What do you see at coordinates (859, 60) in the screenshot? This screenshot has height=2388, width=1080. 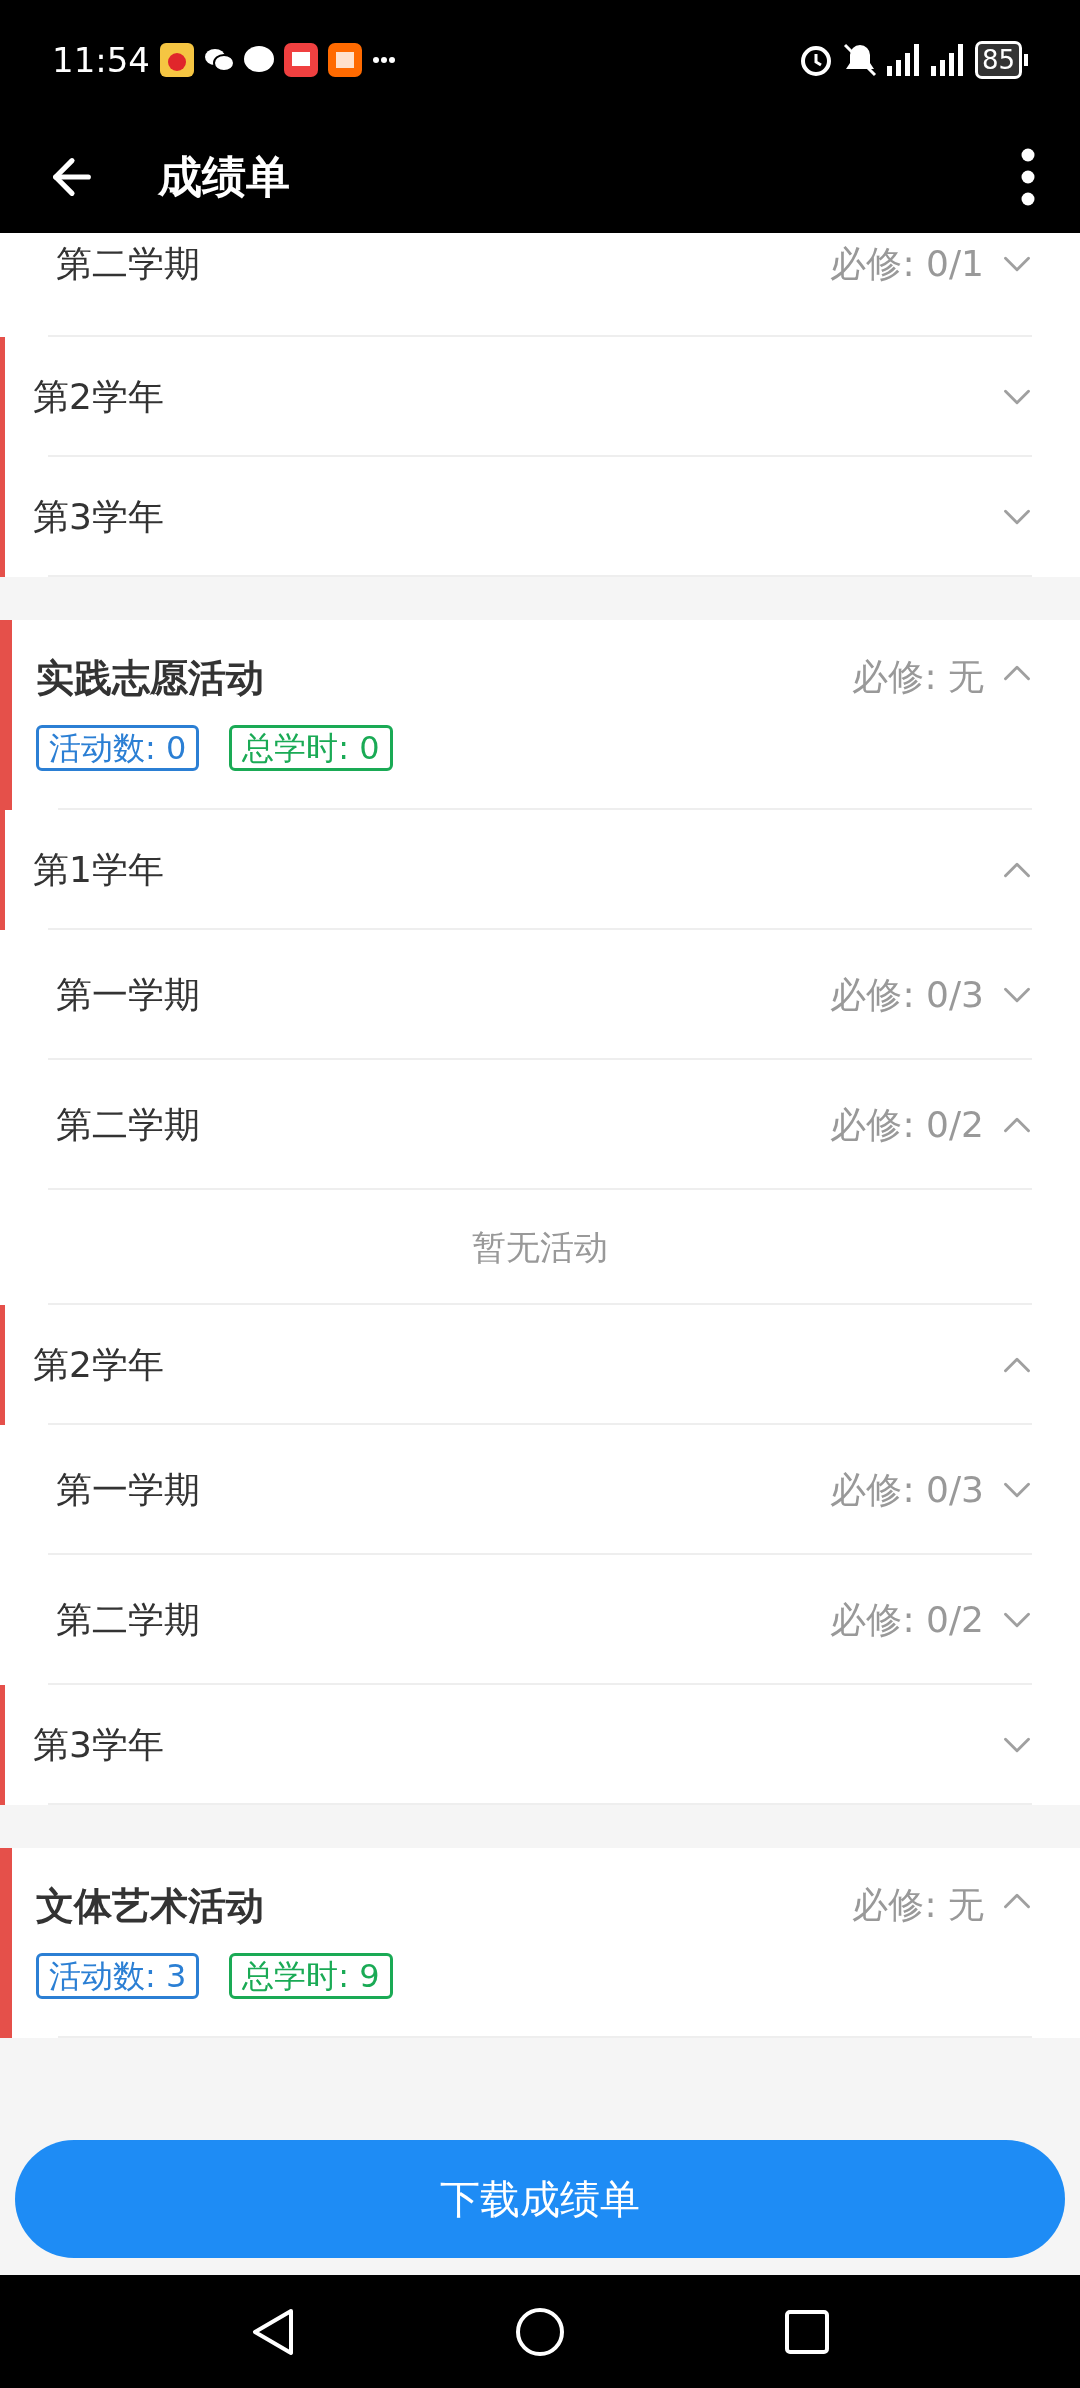 I see `muted-bell-icon` at bounding box center [859, 60].